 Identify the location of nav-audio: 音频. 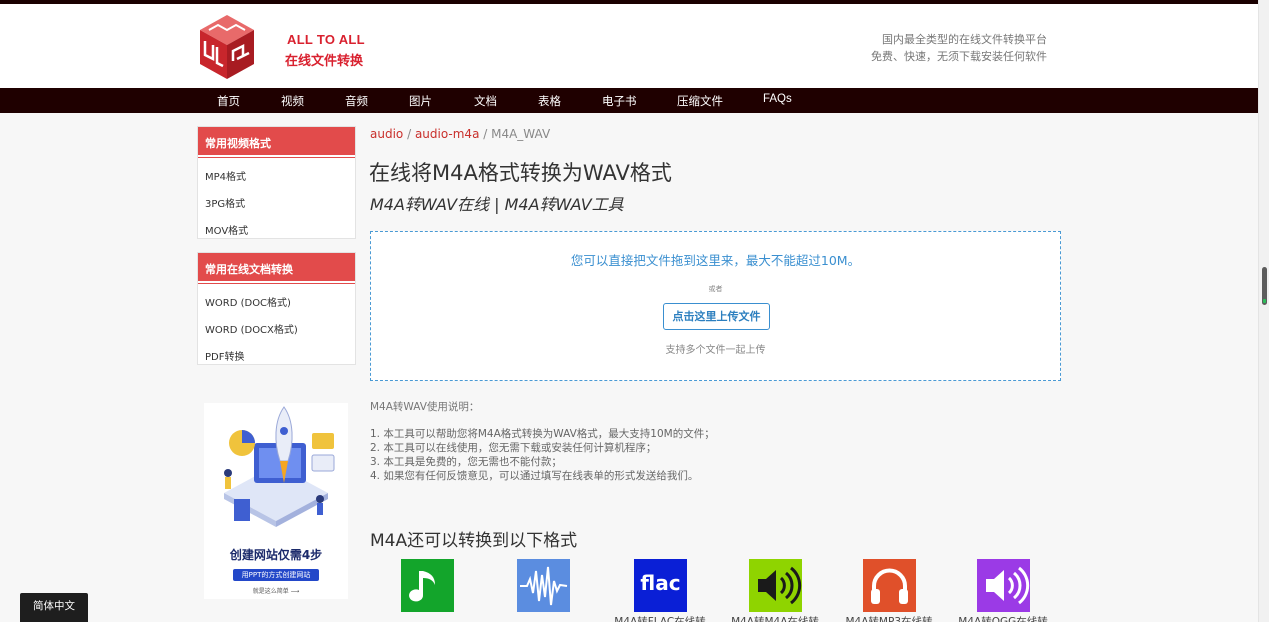
(356, 101).